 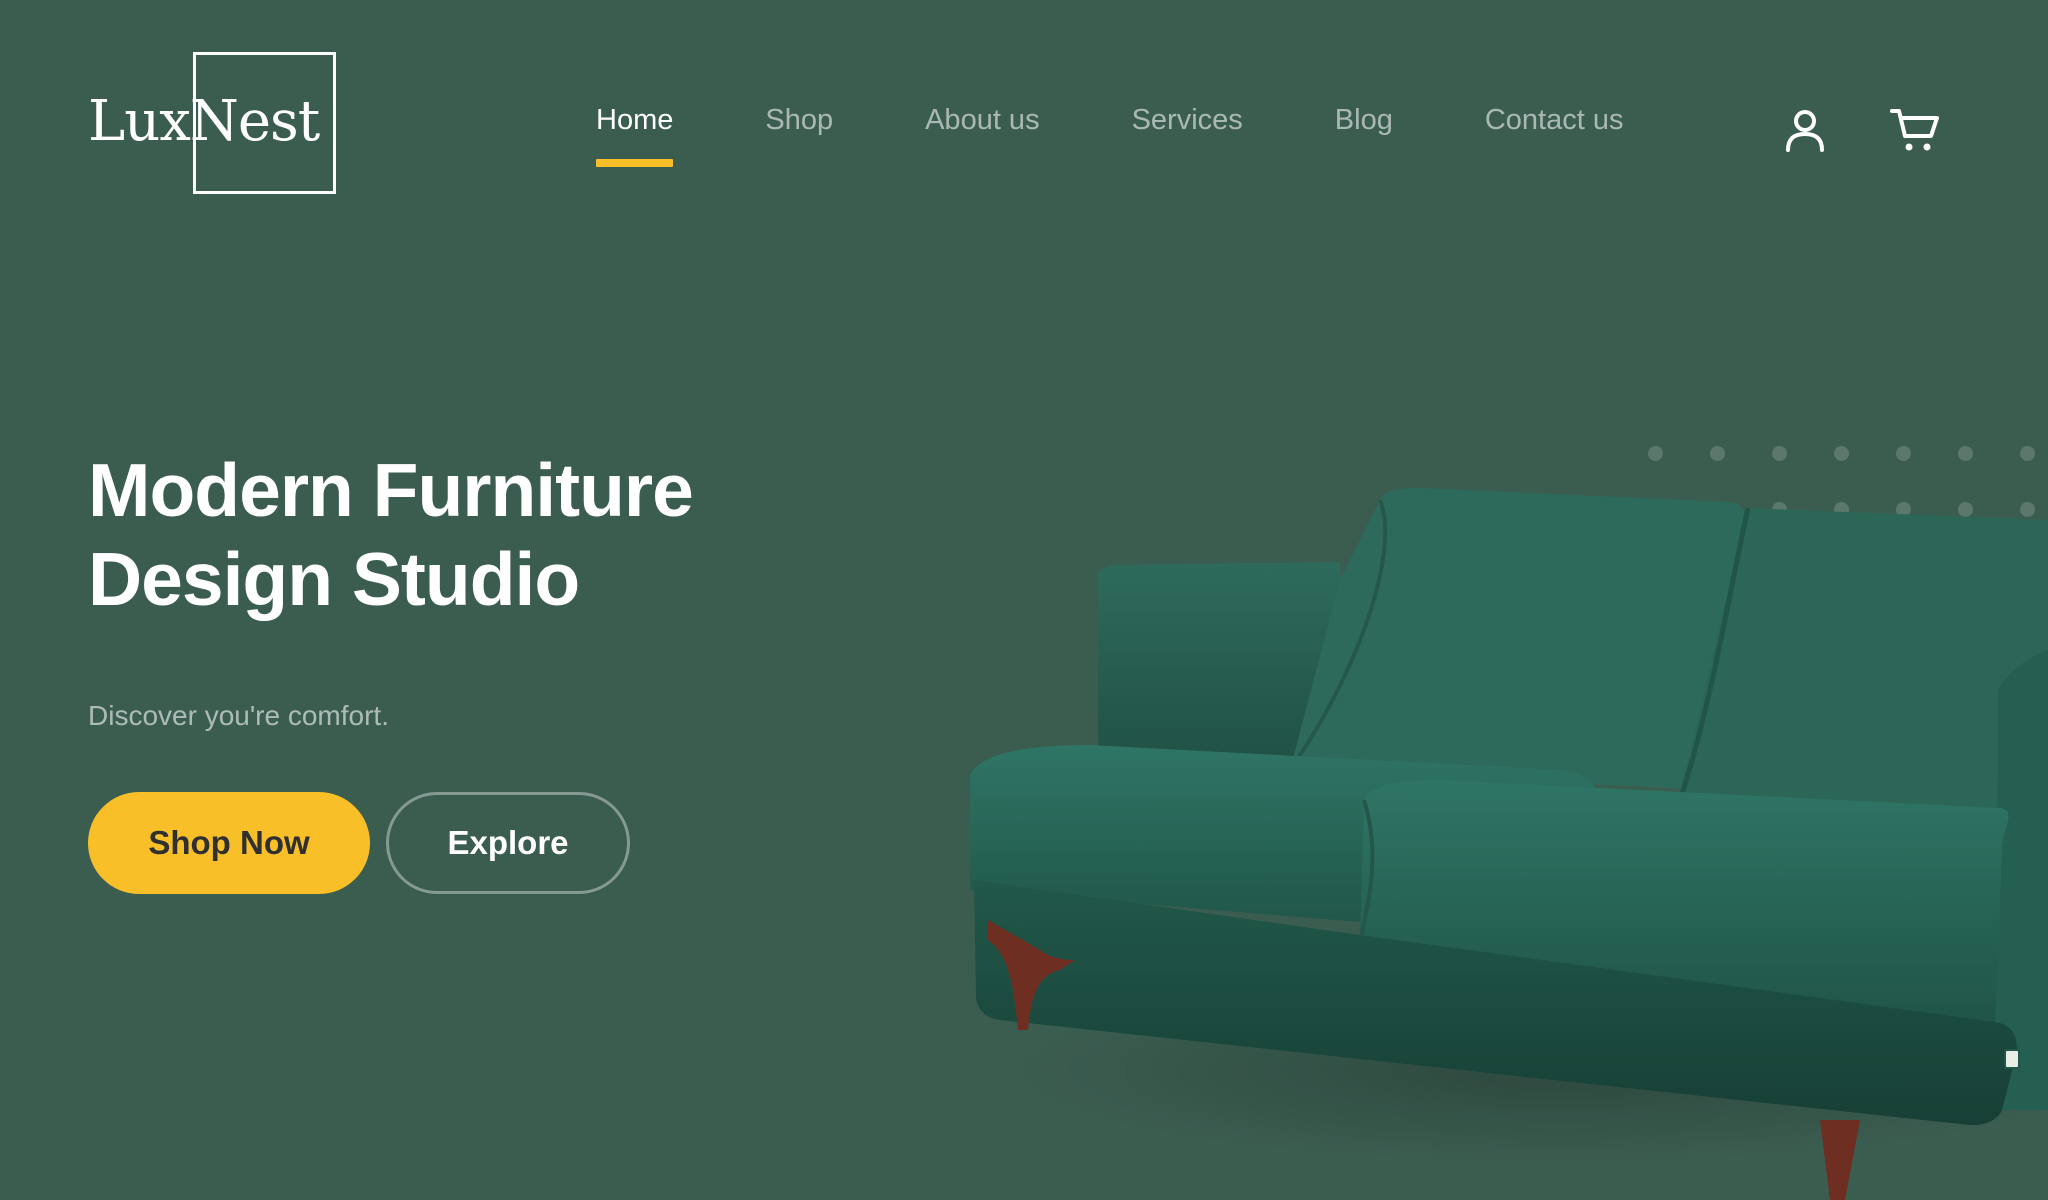 What do you see at coordinates (508, 843) in the screenshot?
I see `explore-button: Explore` at bounding box center [508, 843].